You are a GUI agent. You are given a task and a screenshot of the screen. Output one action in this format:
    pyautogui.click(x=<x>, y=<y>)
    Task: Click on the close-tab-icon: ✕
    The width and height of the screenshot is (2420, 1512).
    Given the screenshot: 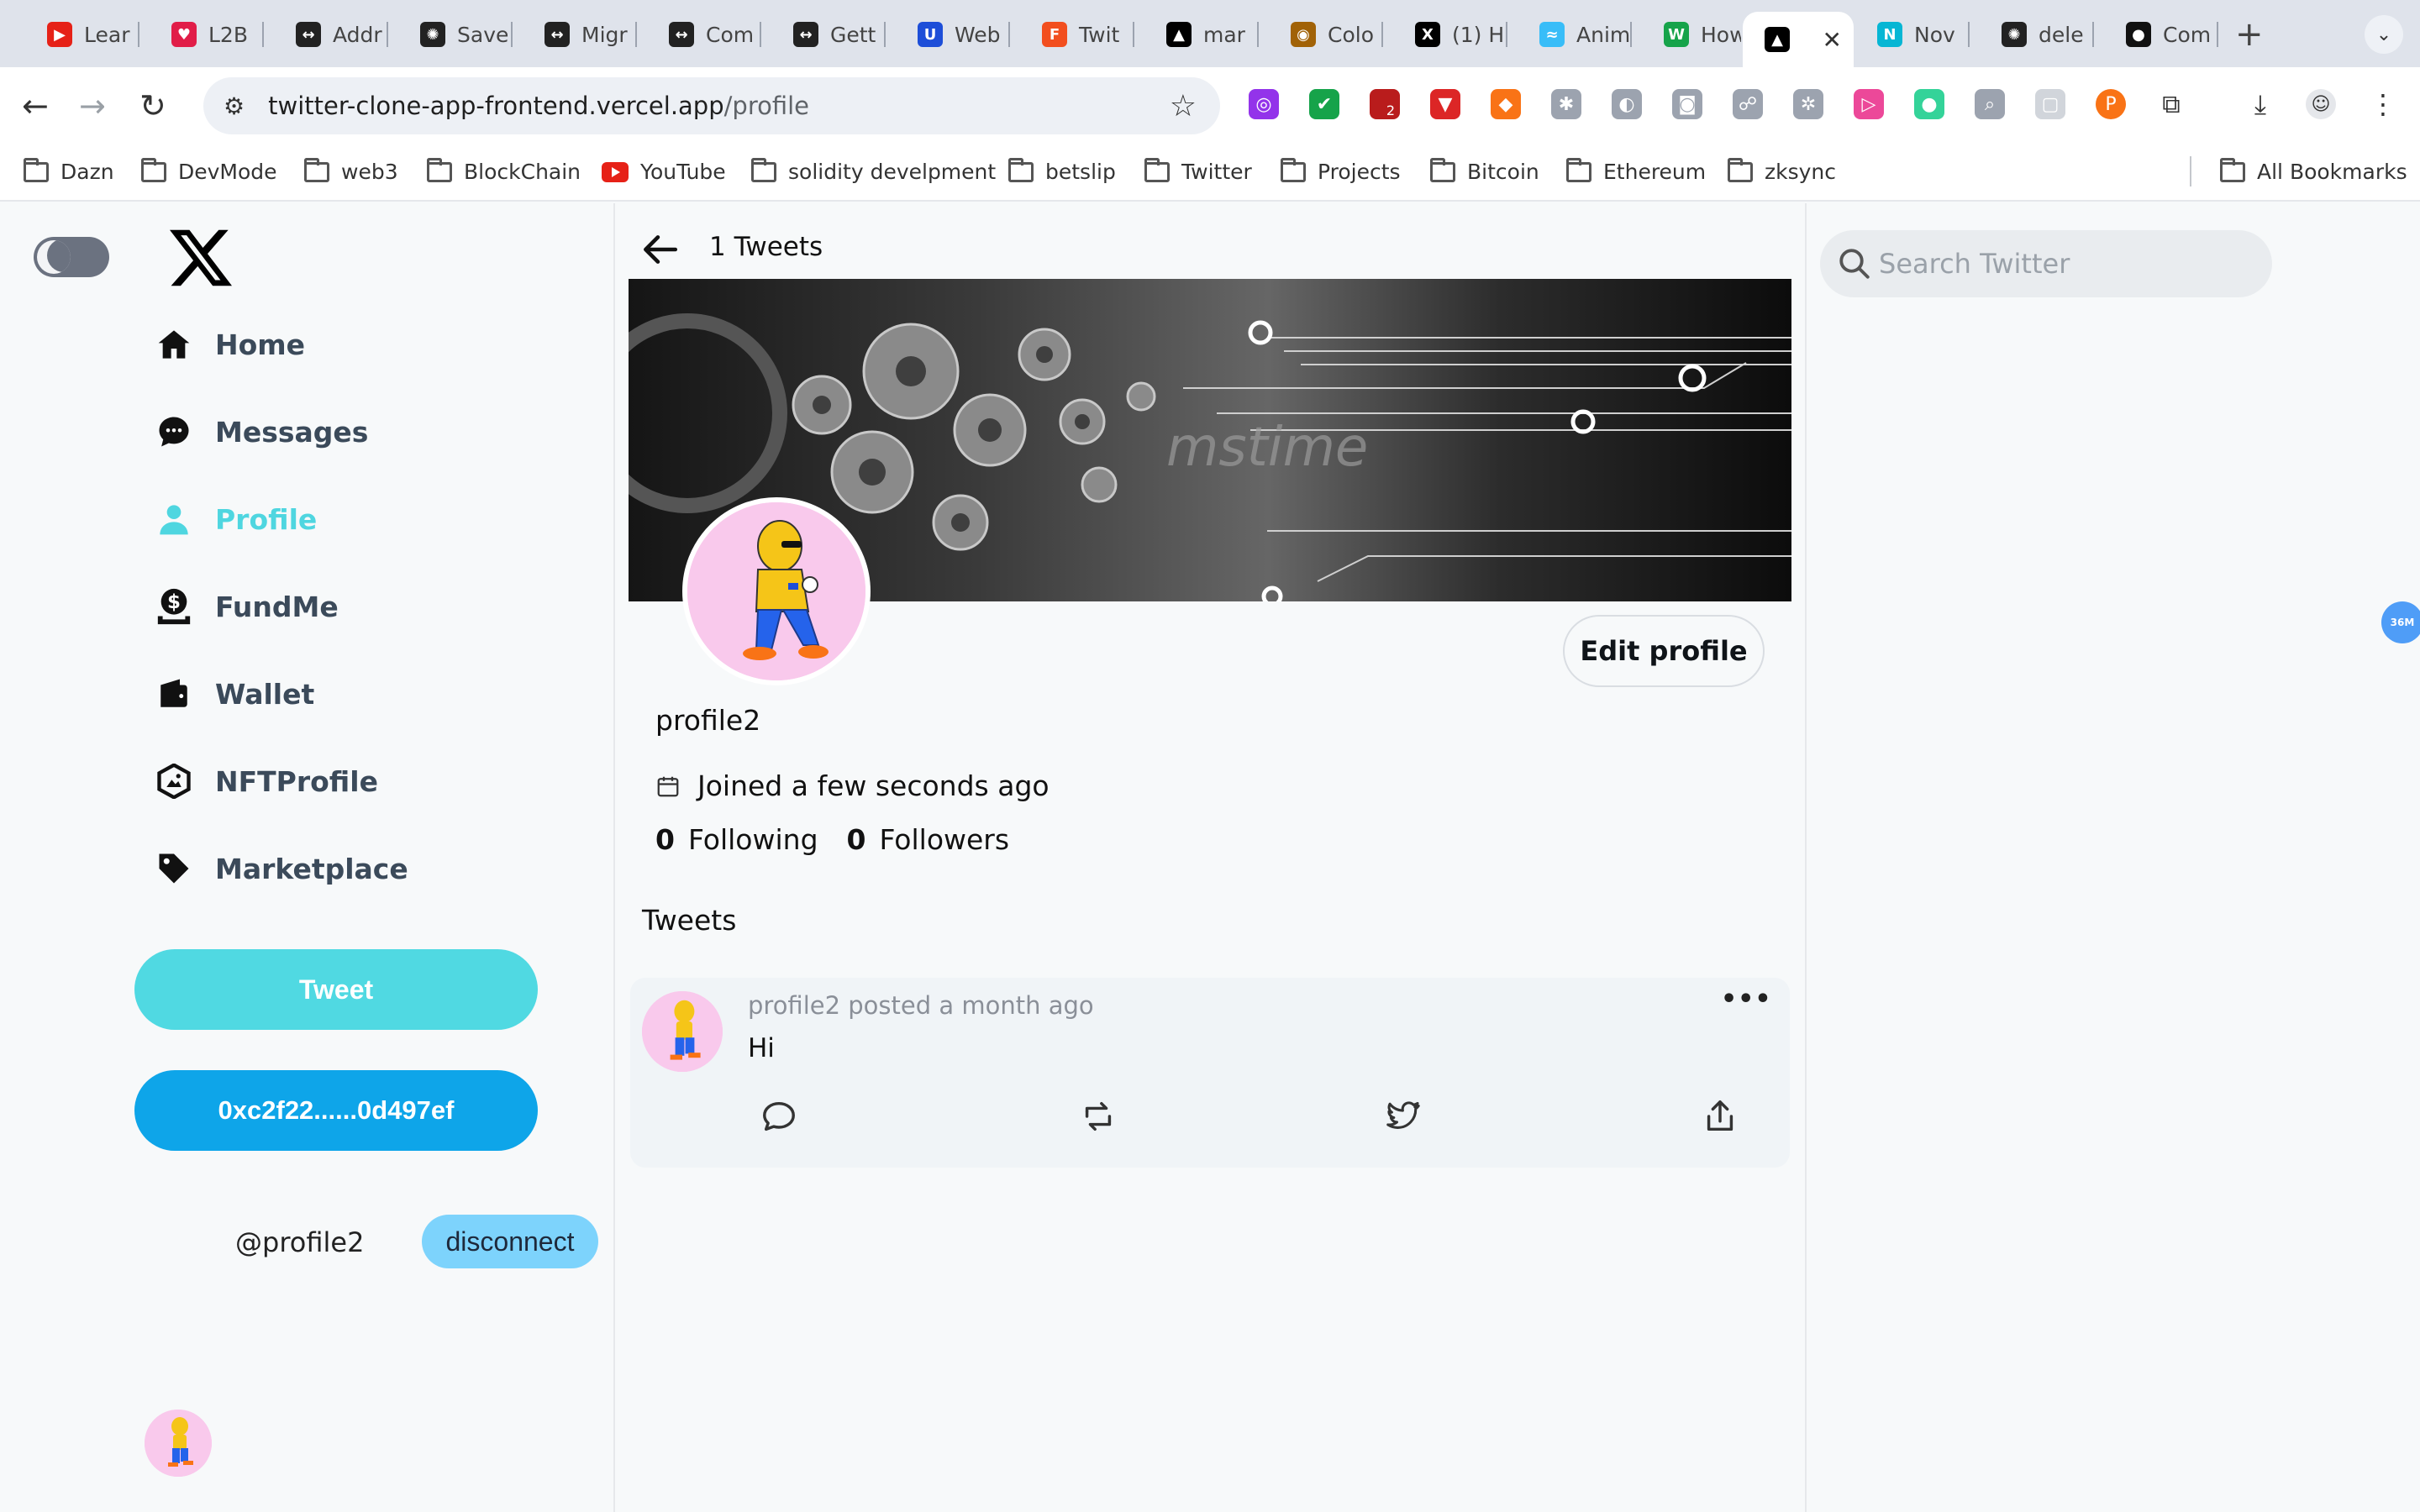 What is the action you would take?
    pyautogui.click(x=1832, y=40)
    